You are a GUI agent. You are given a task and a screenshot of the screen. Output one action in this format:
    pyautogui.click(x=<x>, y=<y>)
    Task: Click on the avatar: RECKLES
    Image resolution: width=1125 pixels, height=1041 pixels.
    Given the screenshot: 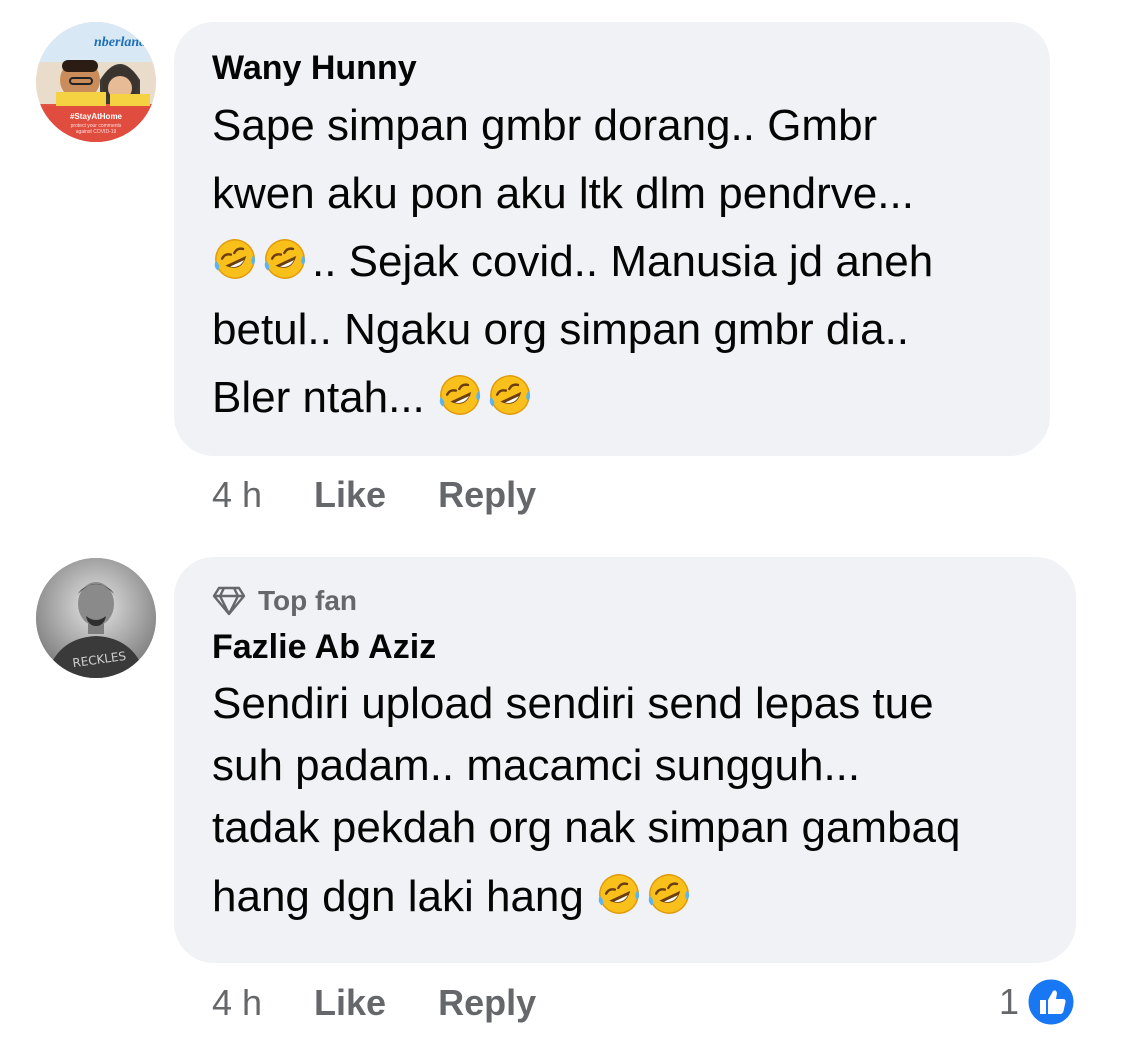 What is the action you would take?
    pyautogui.click(x=96, y=618)
    